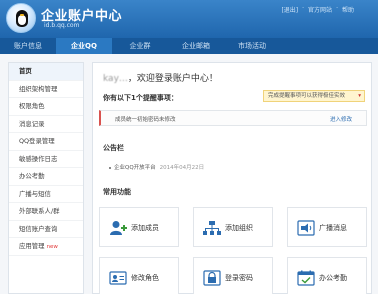 The image size is (378, 294). Describe the element at coordinates (307, 96) in the screenshot. I see `reminder-tip-text: 完成提醒事项可以获得极佳实效` at that location.